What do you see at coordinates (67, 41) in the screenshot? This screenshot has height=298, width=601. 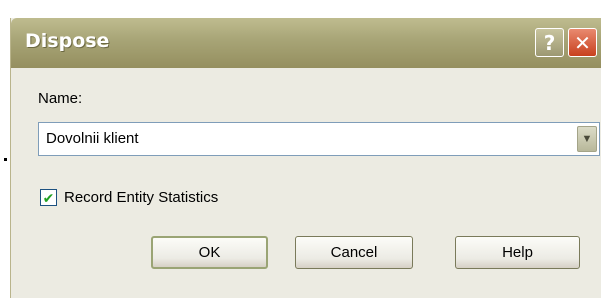 I see `dialog-title: Dispose` at bounding box center [67, 41].